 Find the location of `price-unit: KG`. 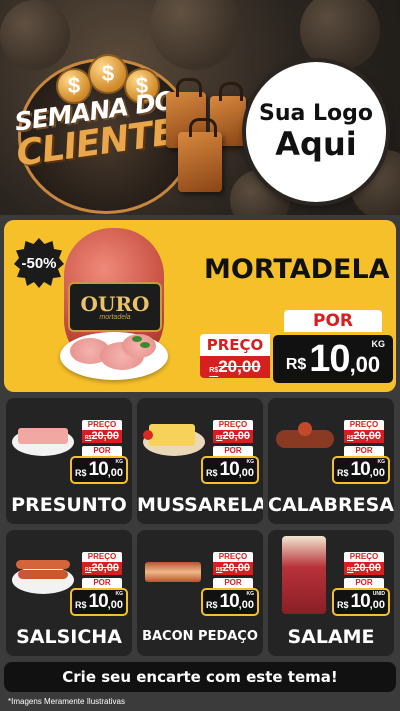

price-unit: KG is located at coordinates (378, 344).